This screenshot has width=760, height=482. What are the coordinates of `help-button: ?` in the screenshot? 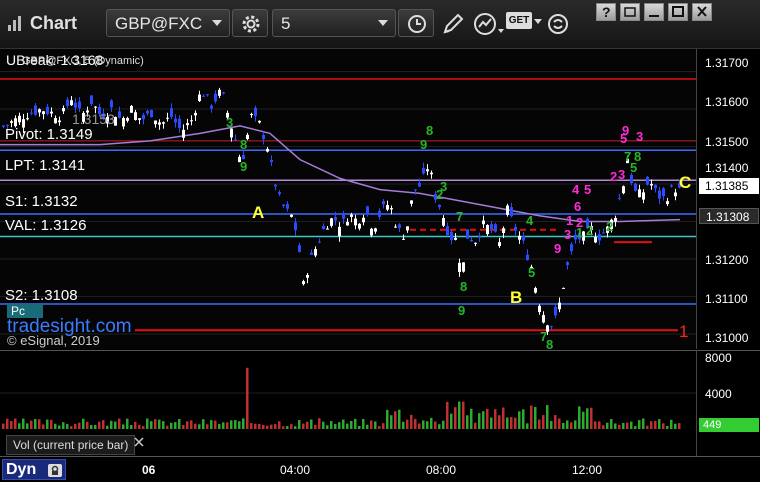 It's located at (606, 12).